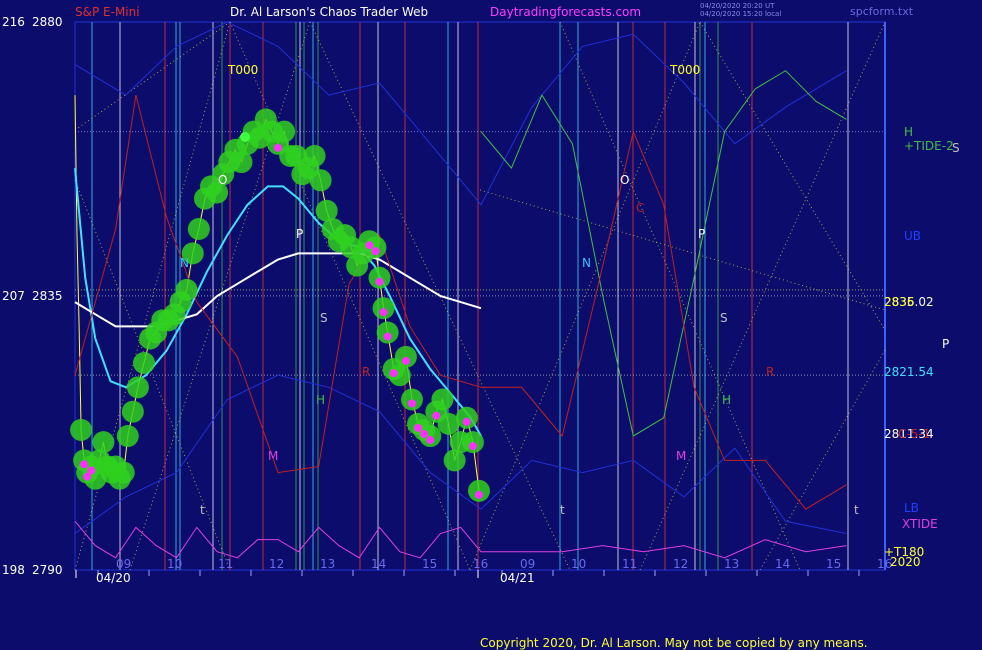 This screenshot has height=650, width=982. Describe the element at coordinates (914, 434) in the screenshot. I see `right-axis-label: C-5-1` at that location.